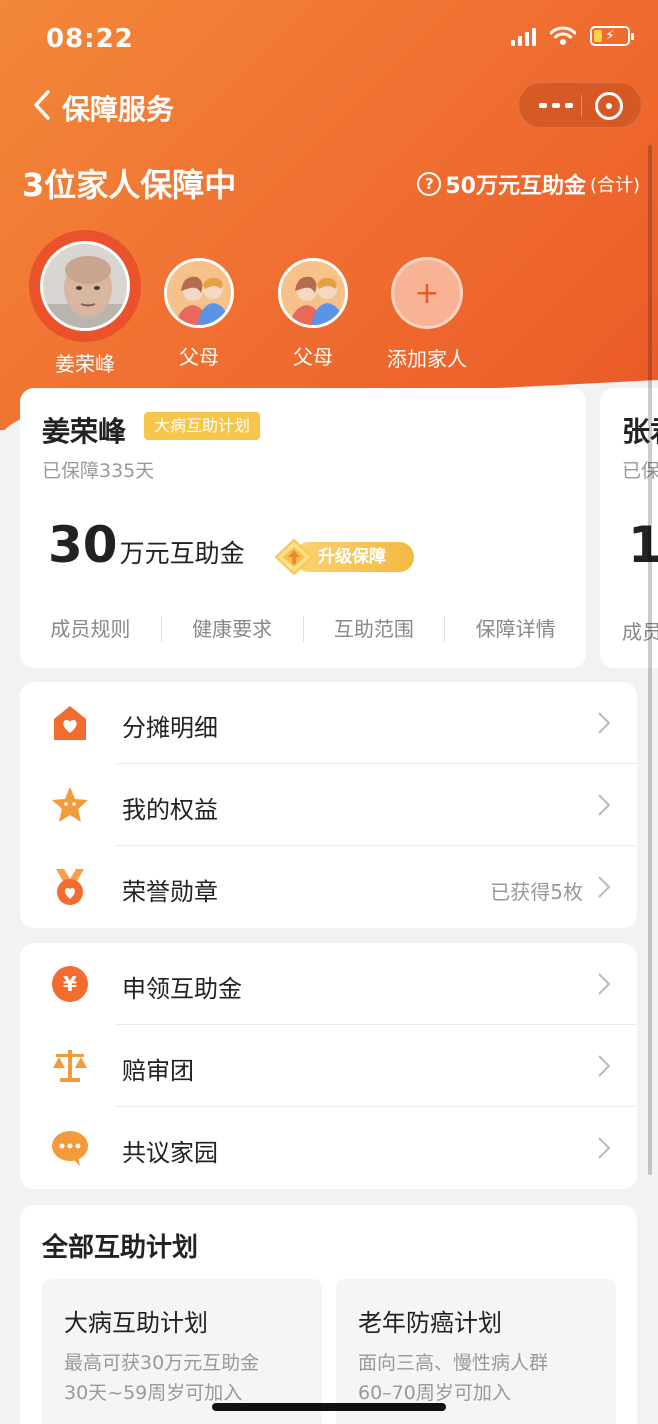 Image resolution: width=658 pixels, height=1424 pixels. What do you see at coordinates (158, 1071) in the screenshot?
I see `menu-label: 赔审团` at bounding box center [158, 1071].